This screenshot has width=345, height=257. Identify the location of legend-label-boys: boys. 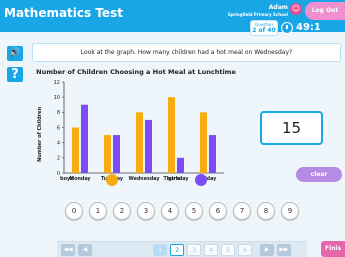
(67, 179).